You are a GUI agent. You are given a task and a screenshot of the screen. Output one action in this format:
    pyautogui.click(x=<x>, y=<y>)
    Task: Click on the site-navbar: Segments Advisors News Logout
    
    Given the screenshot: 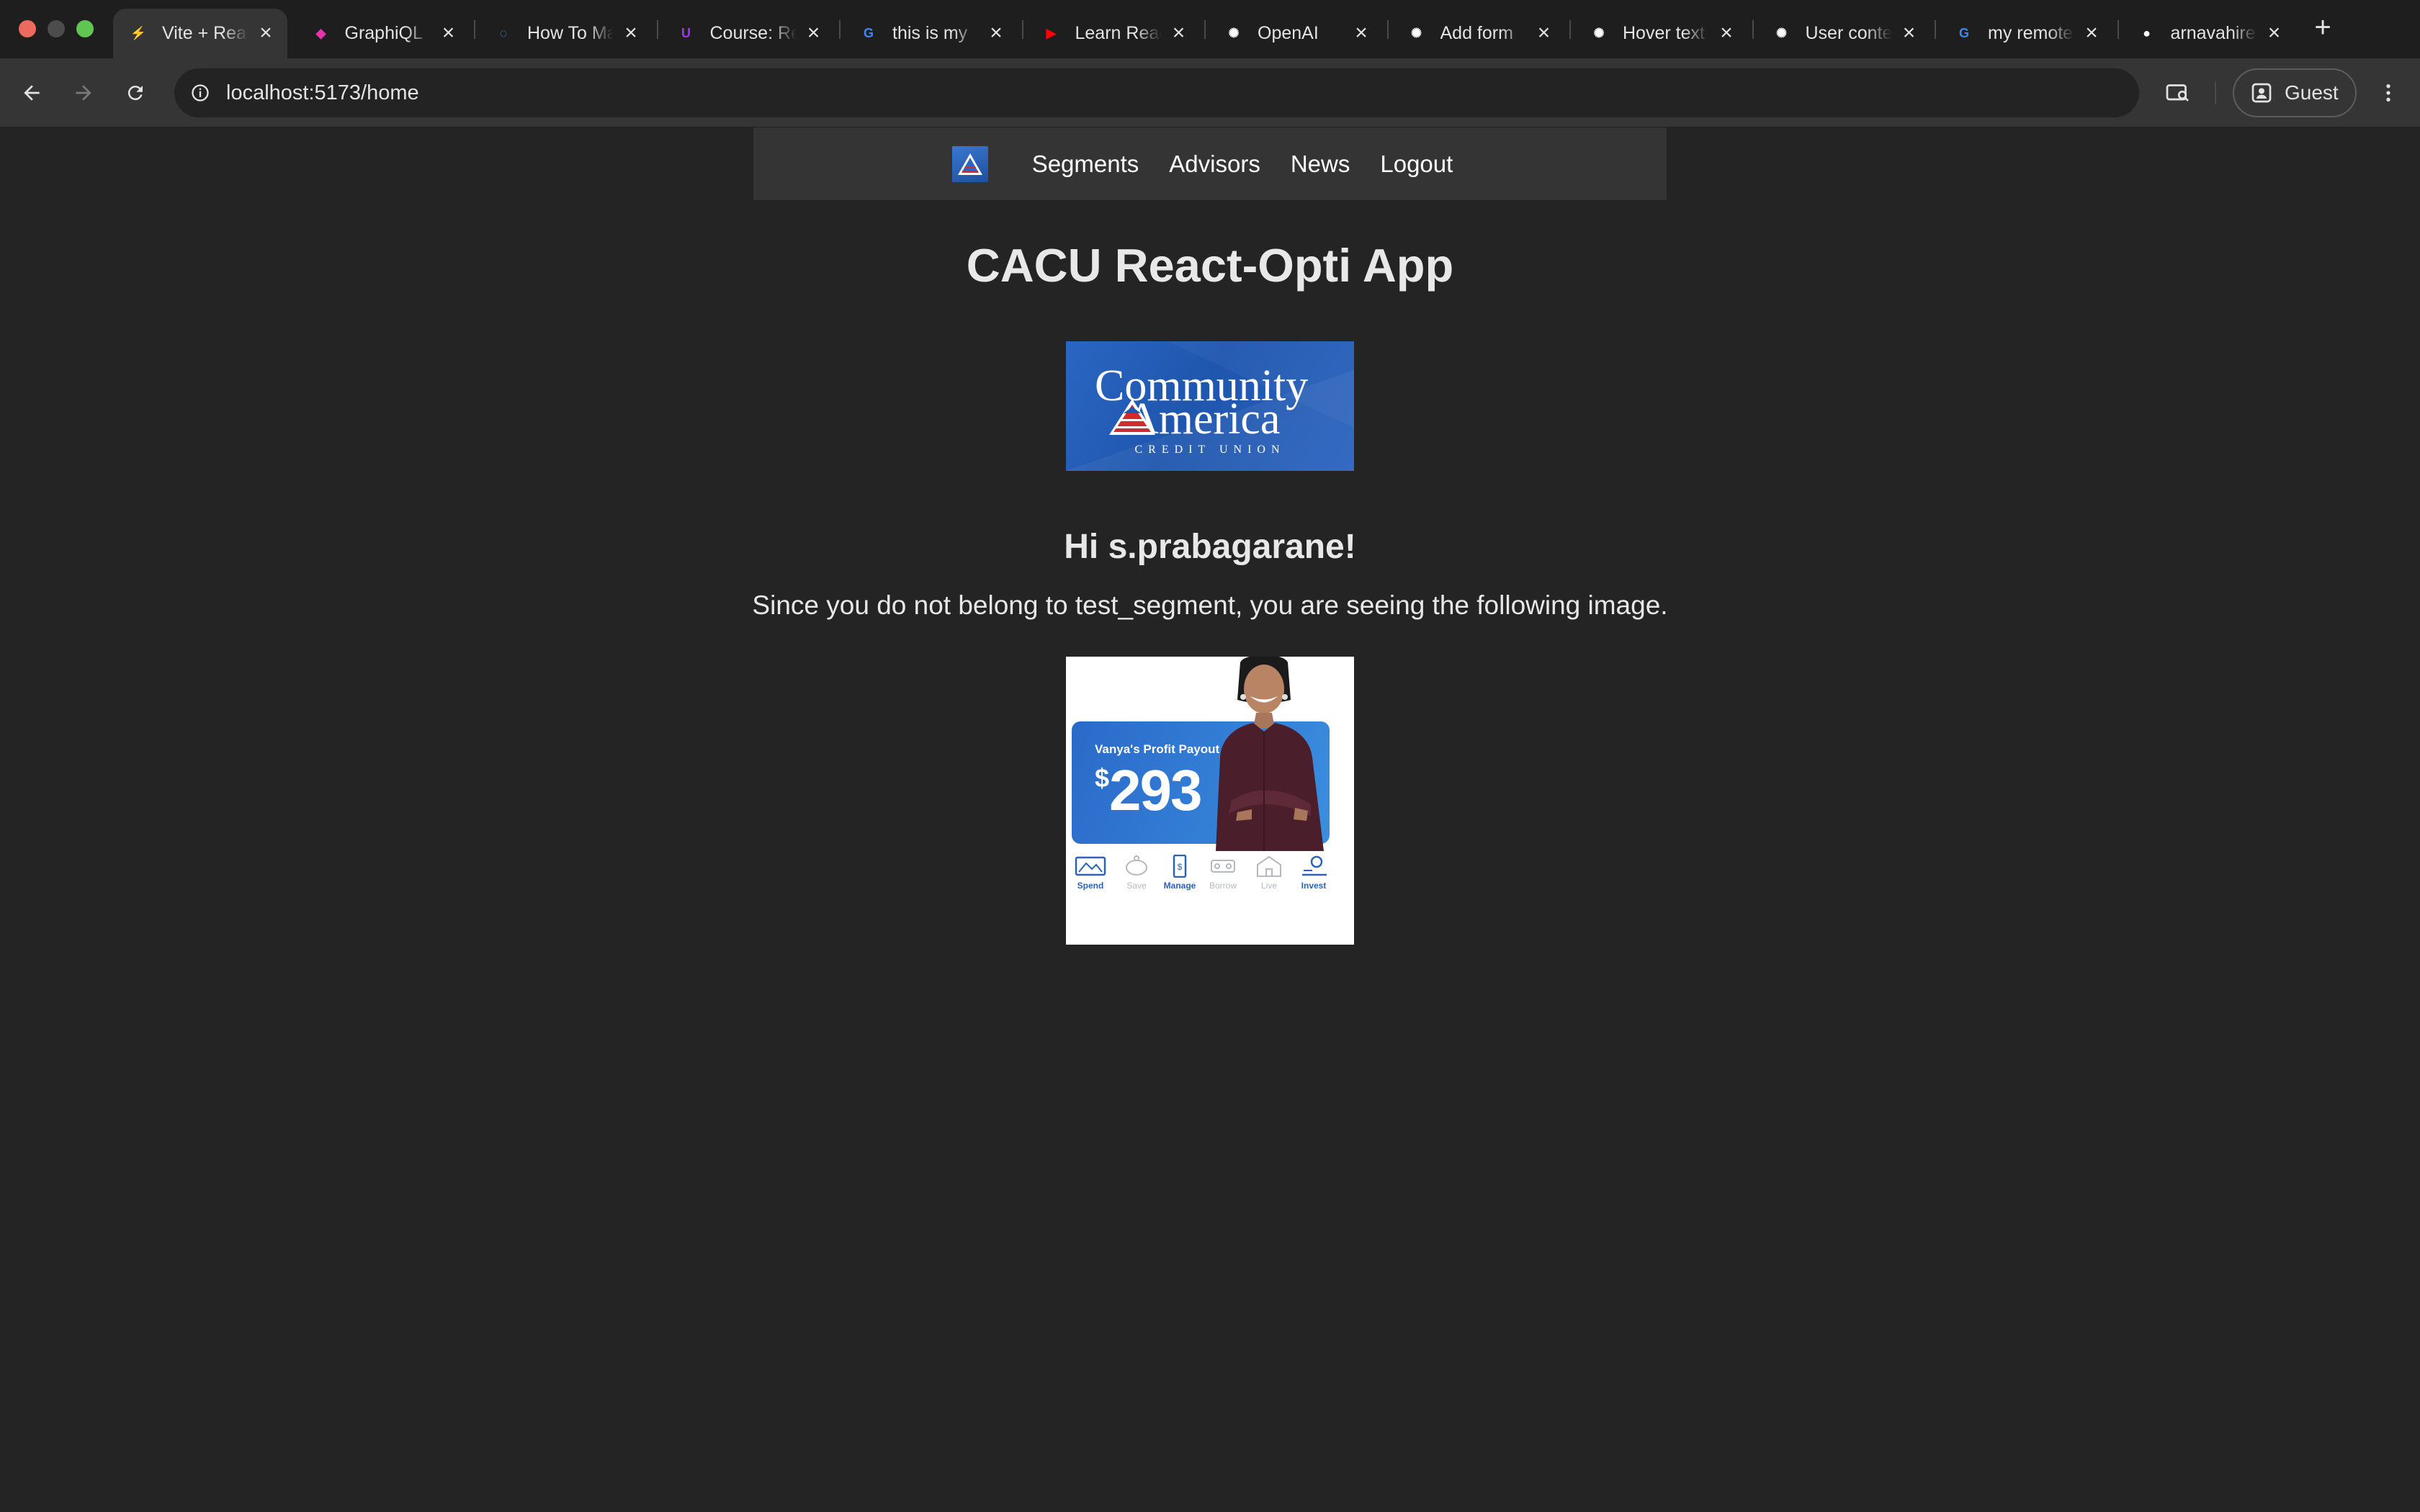 What is the action you would take?
    pyautogui.click(x=1210, y=163)
    